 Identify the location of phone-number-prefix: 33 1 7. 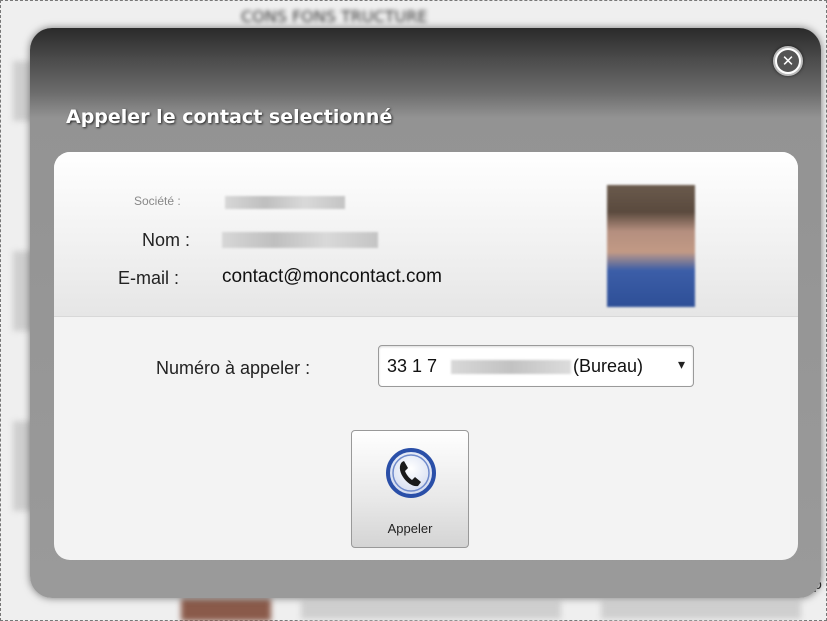
(412, 366).